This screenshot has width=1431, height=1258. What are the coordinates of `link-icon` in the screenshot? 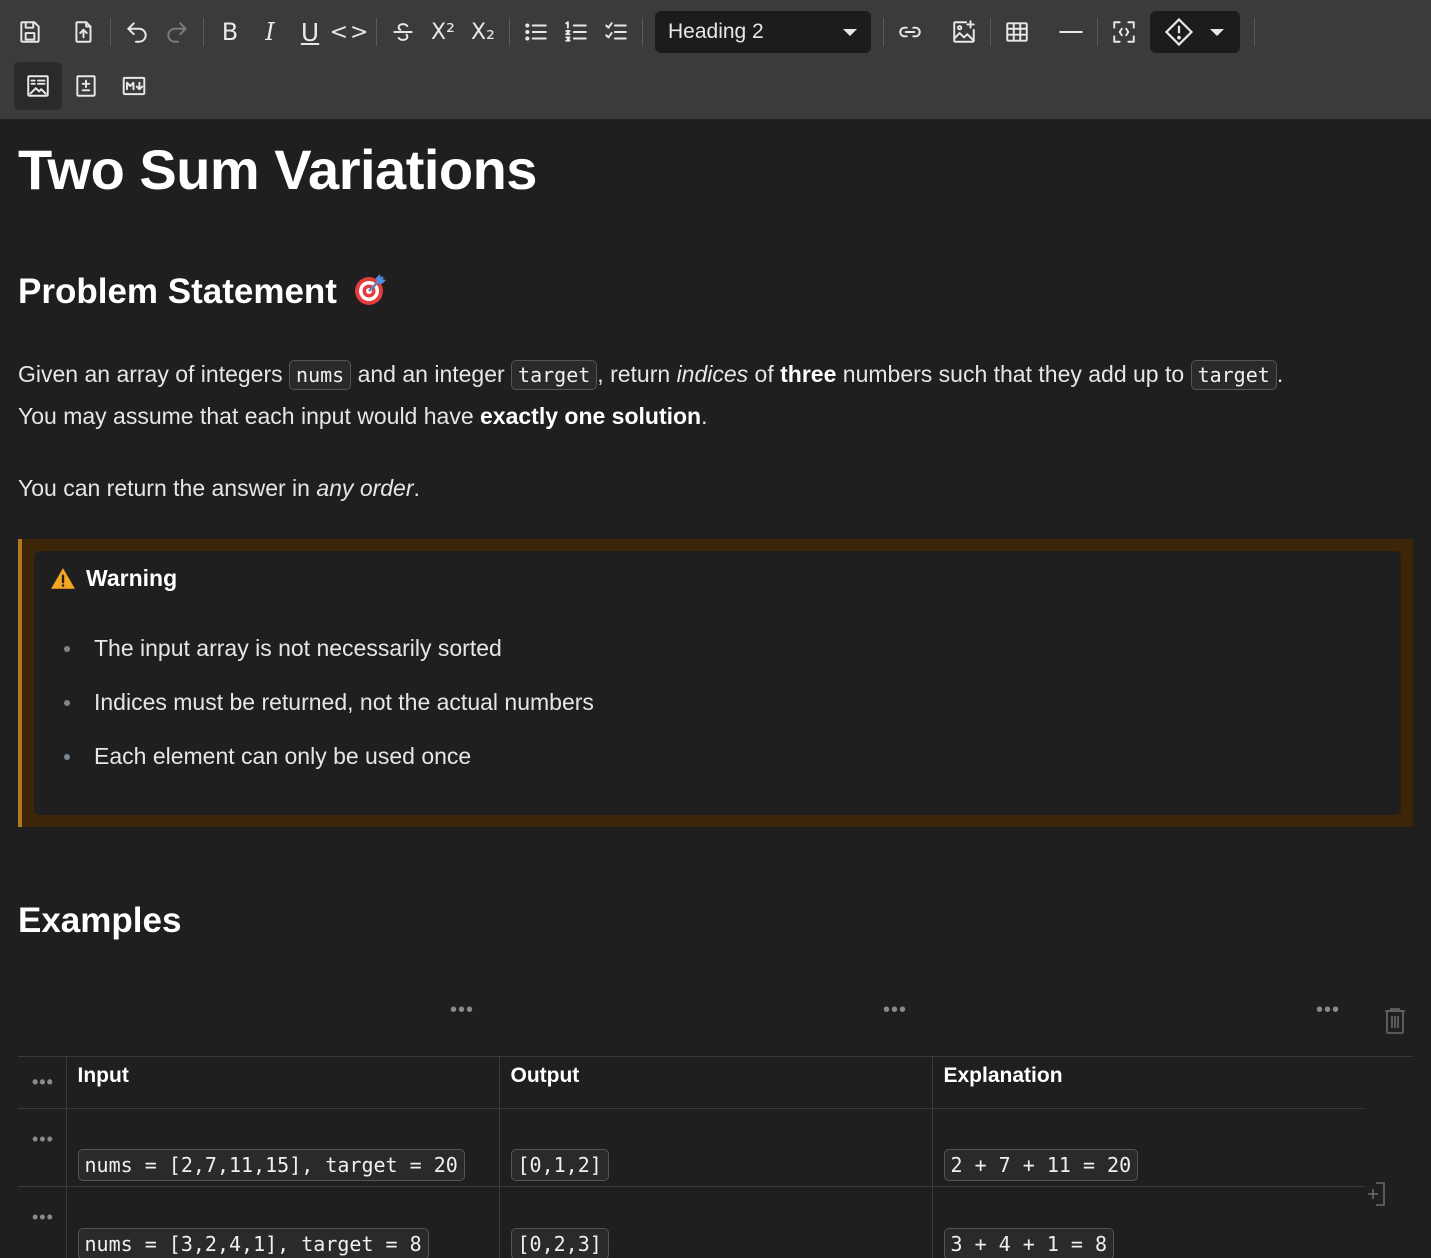 It's located at (910, 32).